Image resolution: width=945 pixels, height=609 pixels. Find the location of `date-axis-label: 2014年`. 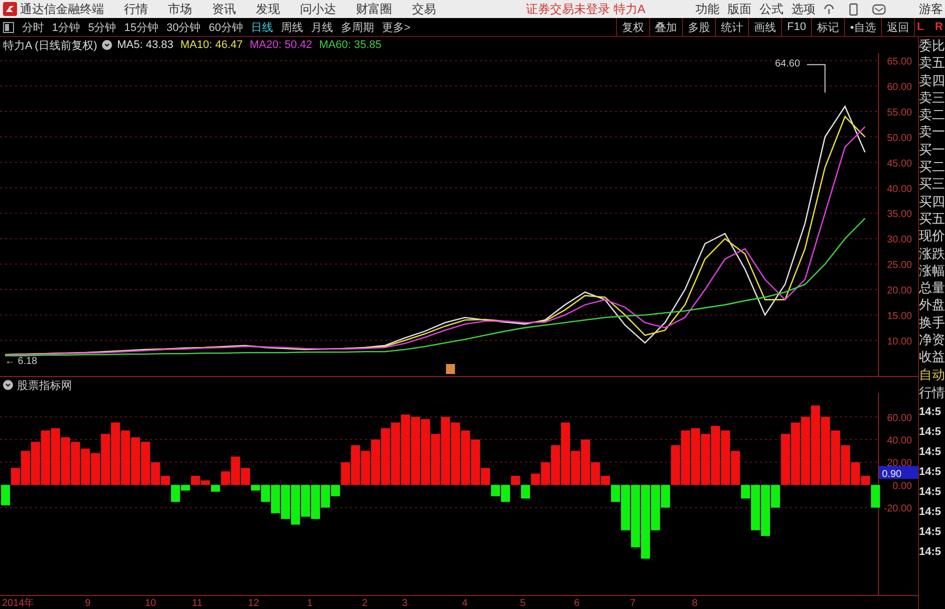

date-axis-label: 2014年 is located at coordinates (18, 603).